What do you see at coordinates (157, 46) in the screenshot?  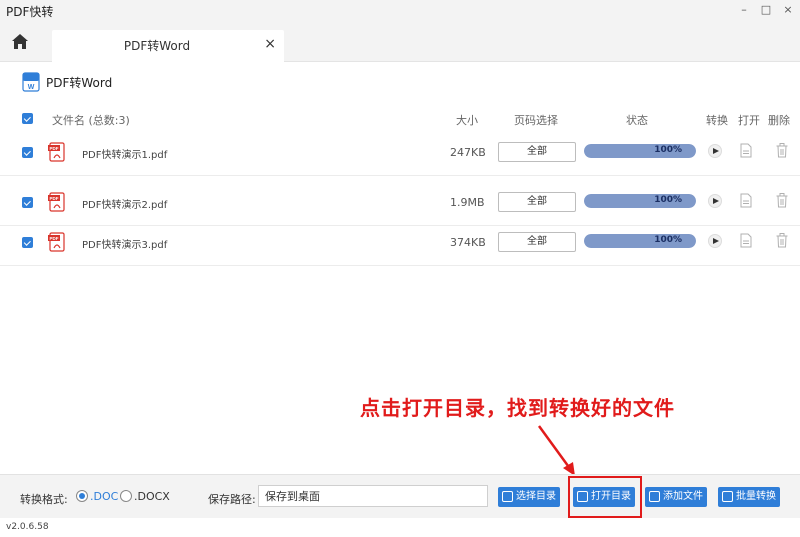 I see `tab-label: PDF转Word` at bounding box center [157, 46].